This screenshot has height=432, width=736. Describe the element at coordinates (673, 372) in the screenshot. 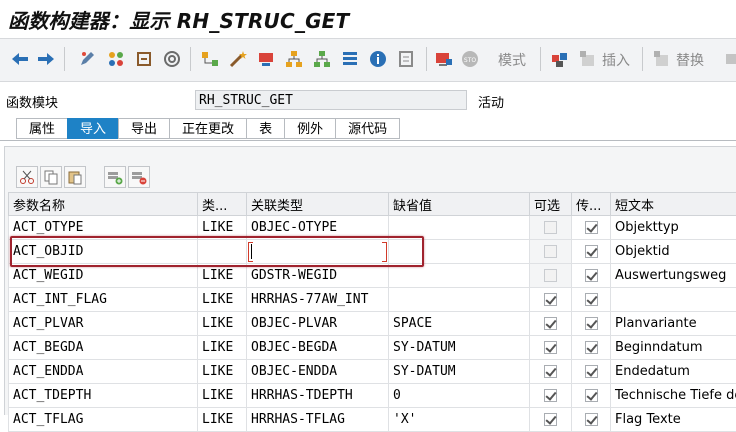

I see `short-text-cell: Endedatum` at that location.